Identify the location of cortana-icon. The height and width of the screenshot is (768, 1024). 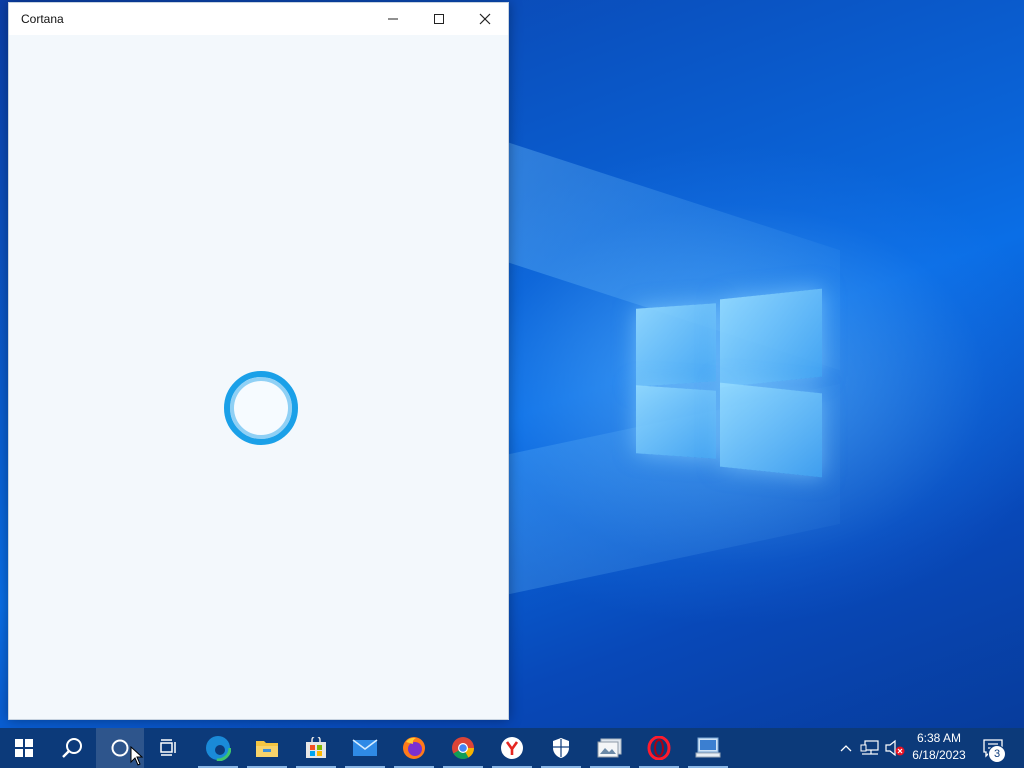
(120, 748).